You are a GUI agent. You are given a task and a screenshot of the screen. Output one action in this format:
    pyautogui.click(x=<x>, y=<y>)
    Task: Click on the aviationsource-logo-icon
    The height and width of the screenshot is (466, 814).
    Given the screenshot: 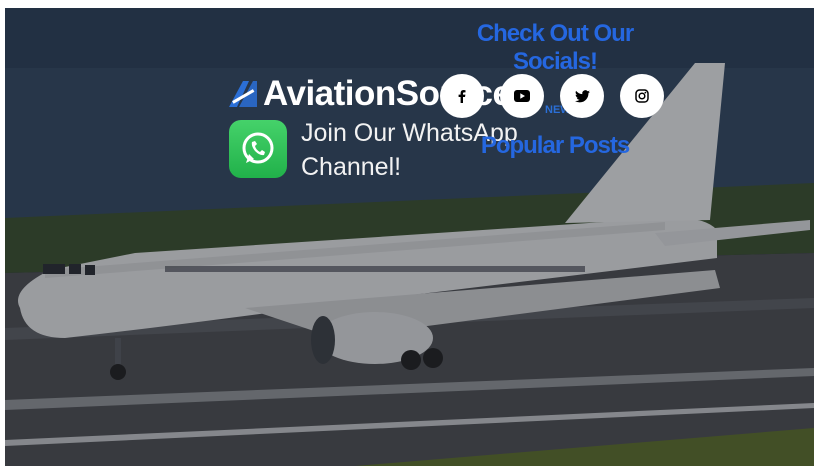 What is the action you would take?
    pyautogui.click(x=243, y=94)
    